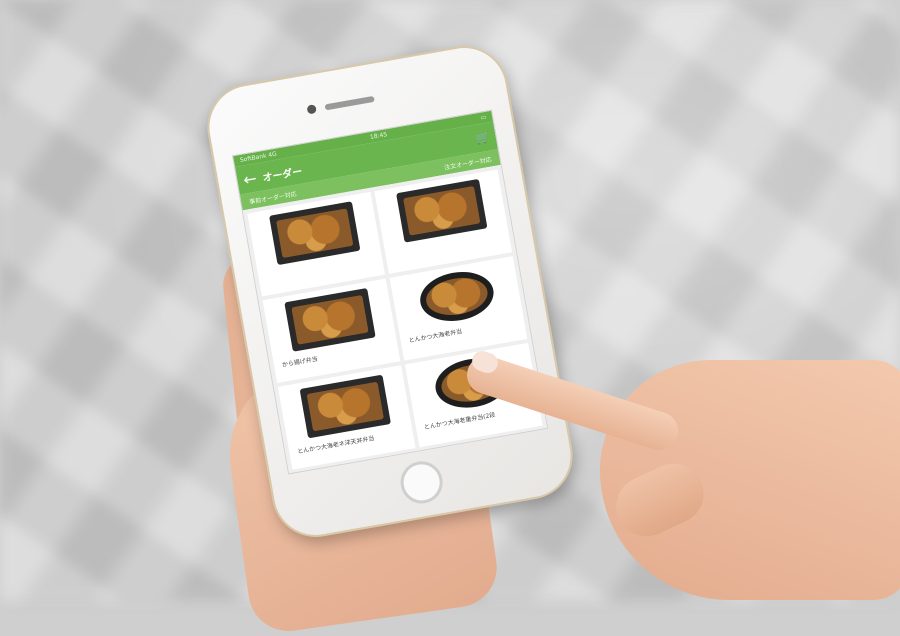  What do you see at coordinates (483, 117) in the screenshot?
I see `battery-icon: ▭` at bounding box center [483, 117].